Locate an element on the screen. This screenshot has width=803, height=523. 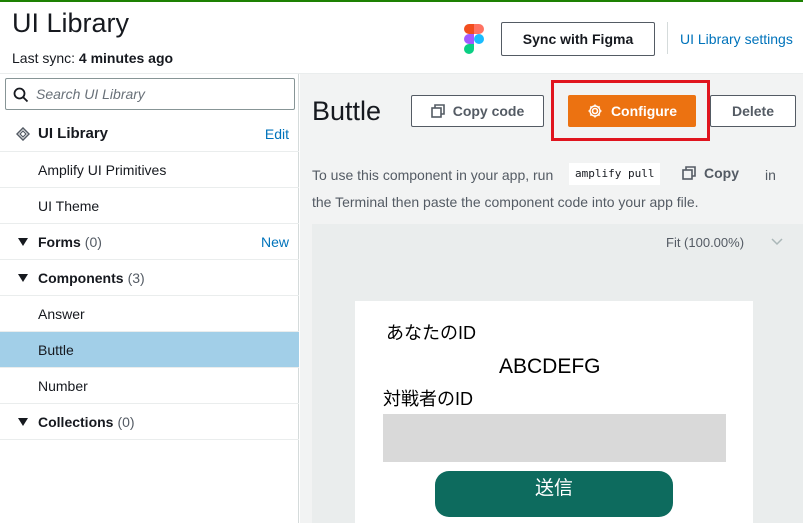
copy-code-button: Copy code is located at coordinates (477, 111).